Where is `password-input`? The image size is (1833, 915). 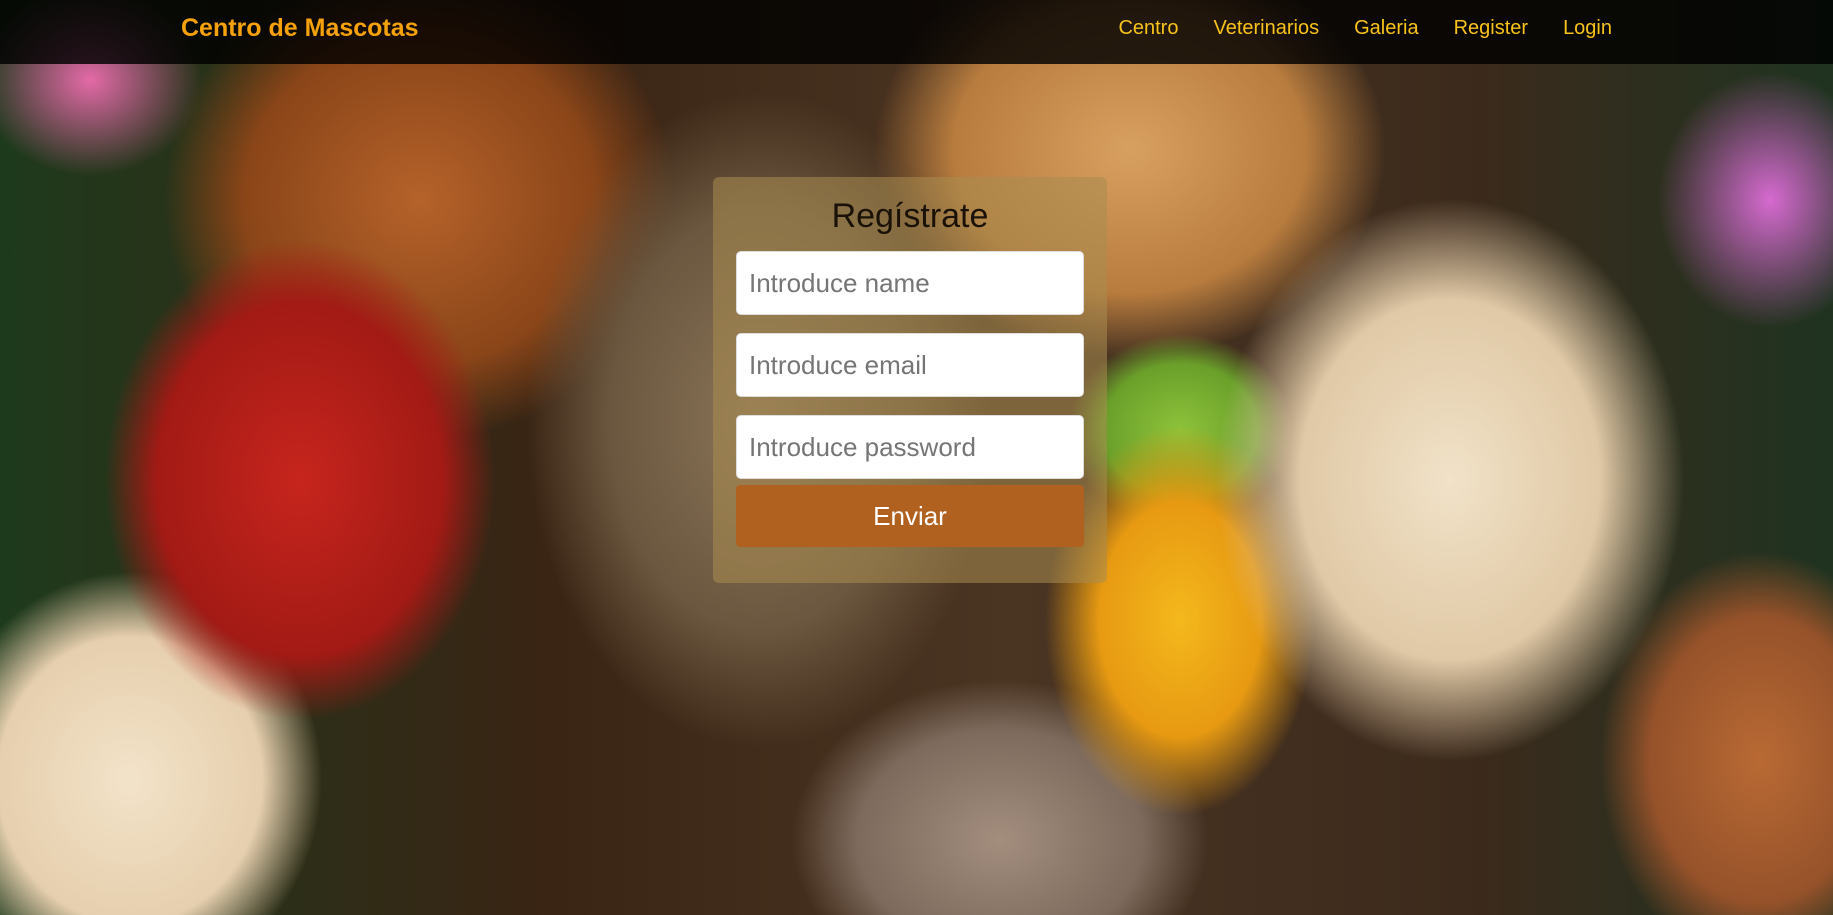
password-input is located at coordinates (910, 447).